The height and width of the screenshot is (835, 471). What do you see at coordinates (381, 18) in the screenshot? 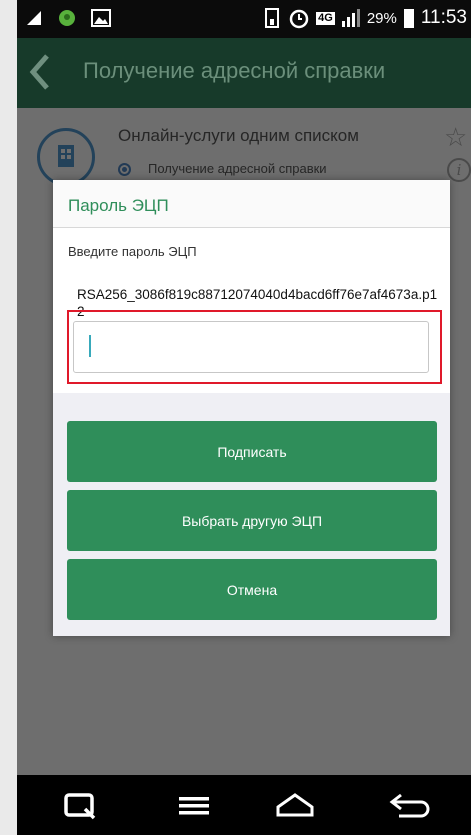
I see `battery-percent: 29%` at bounding box center [381, 18].